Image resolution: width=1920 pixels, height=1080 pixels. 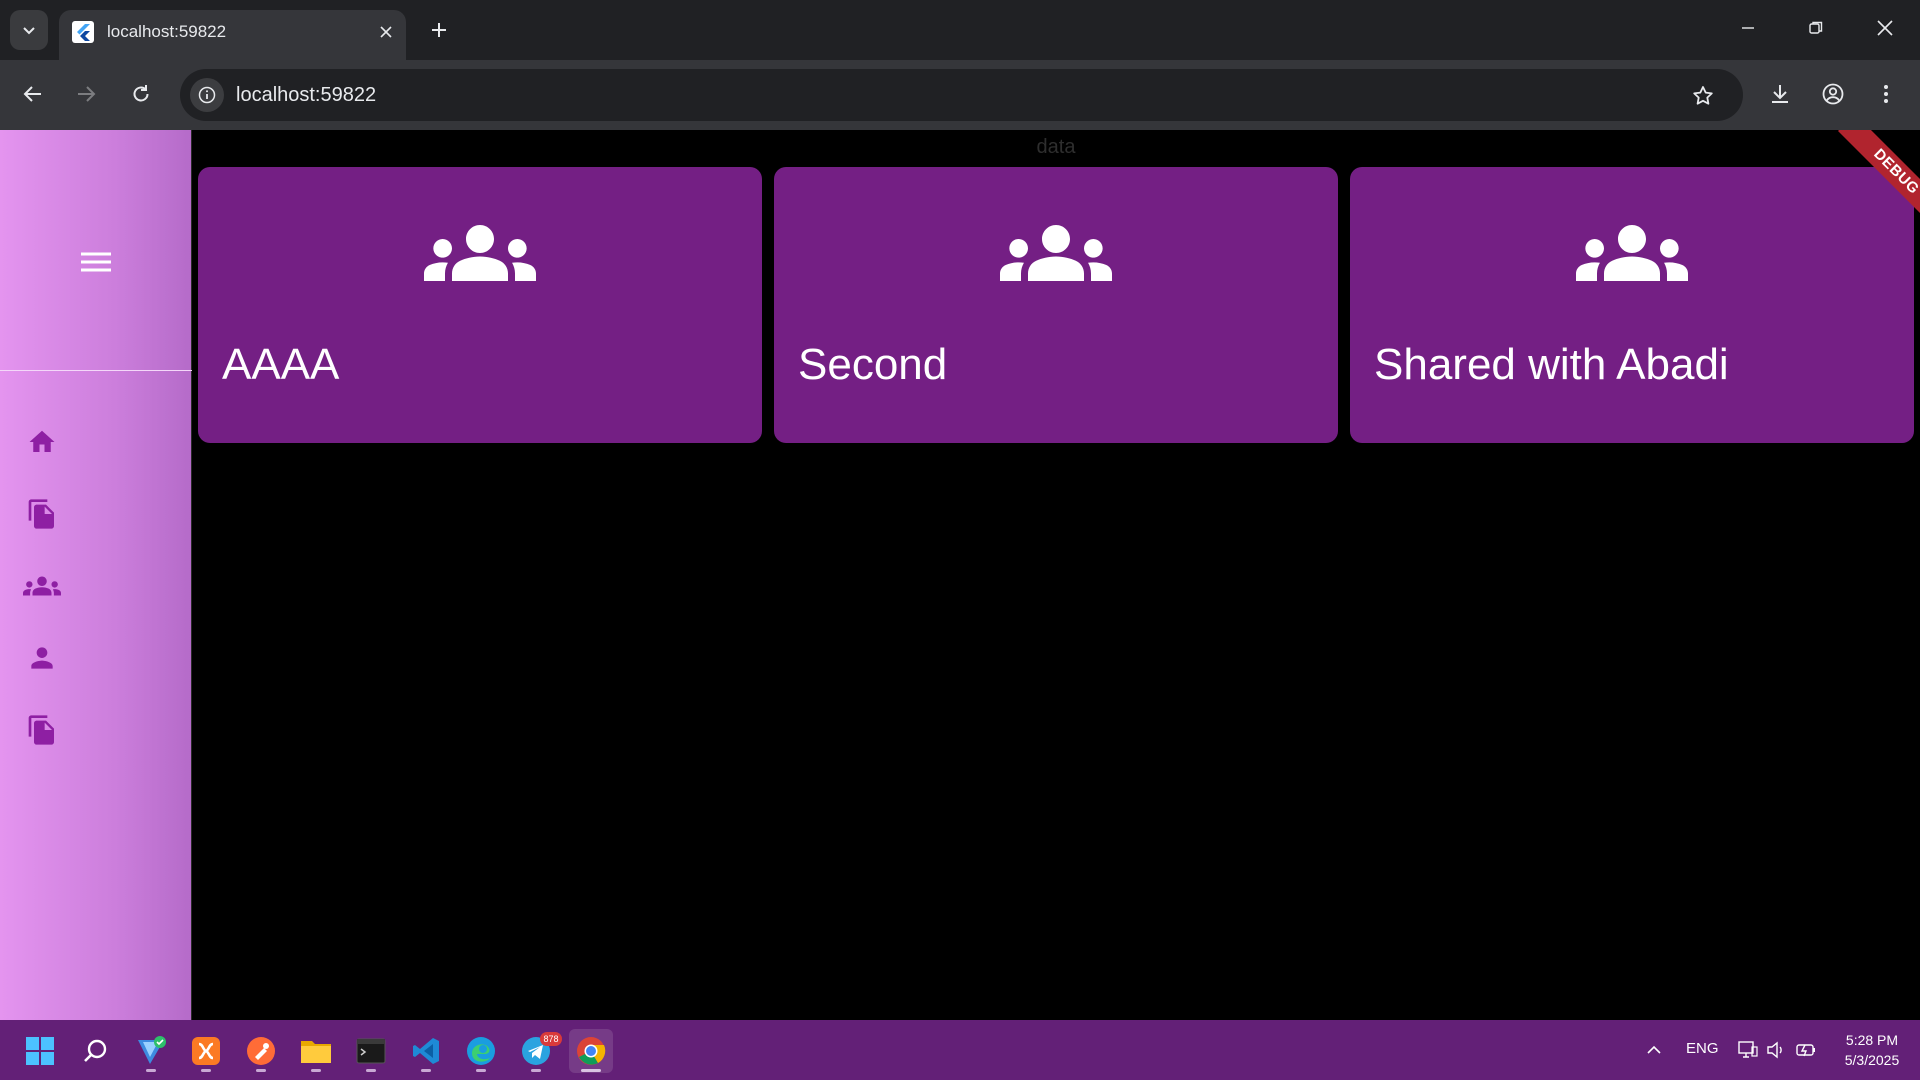 I want to click on taskbar-app-file-explorer, so click(x=316, y=1051).